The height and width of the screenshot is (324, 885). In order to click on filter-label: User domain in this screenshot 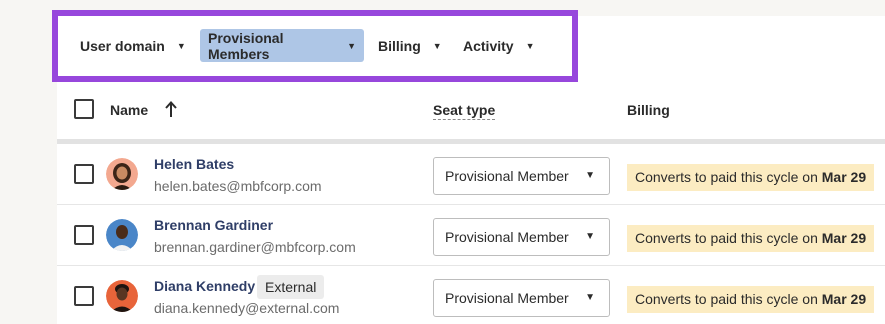, I will do `click(122, 45)`.